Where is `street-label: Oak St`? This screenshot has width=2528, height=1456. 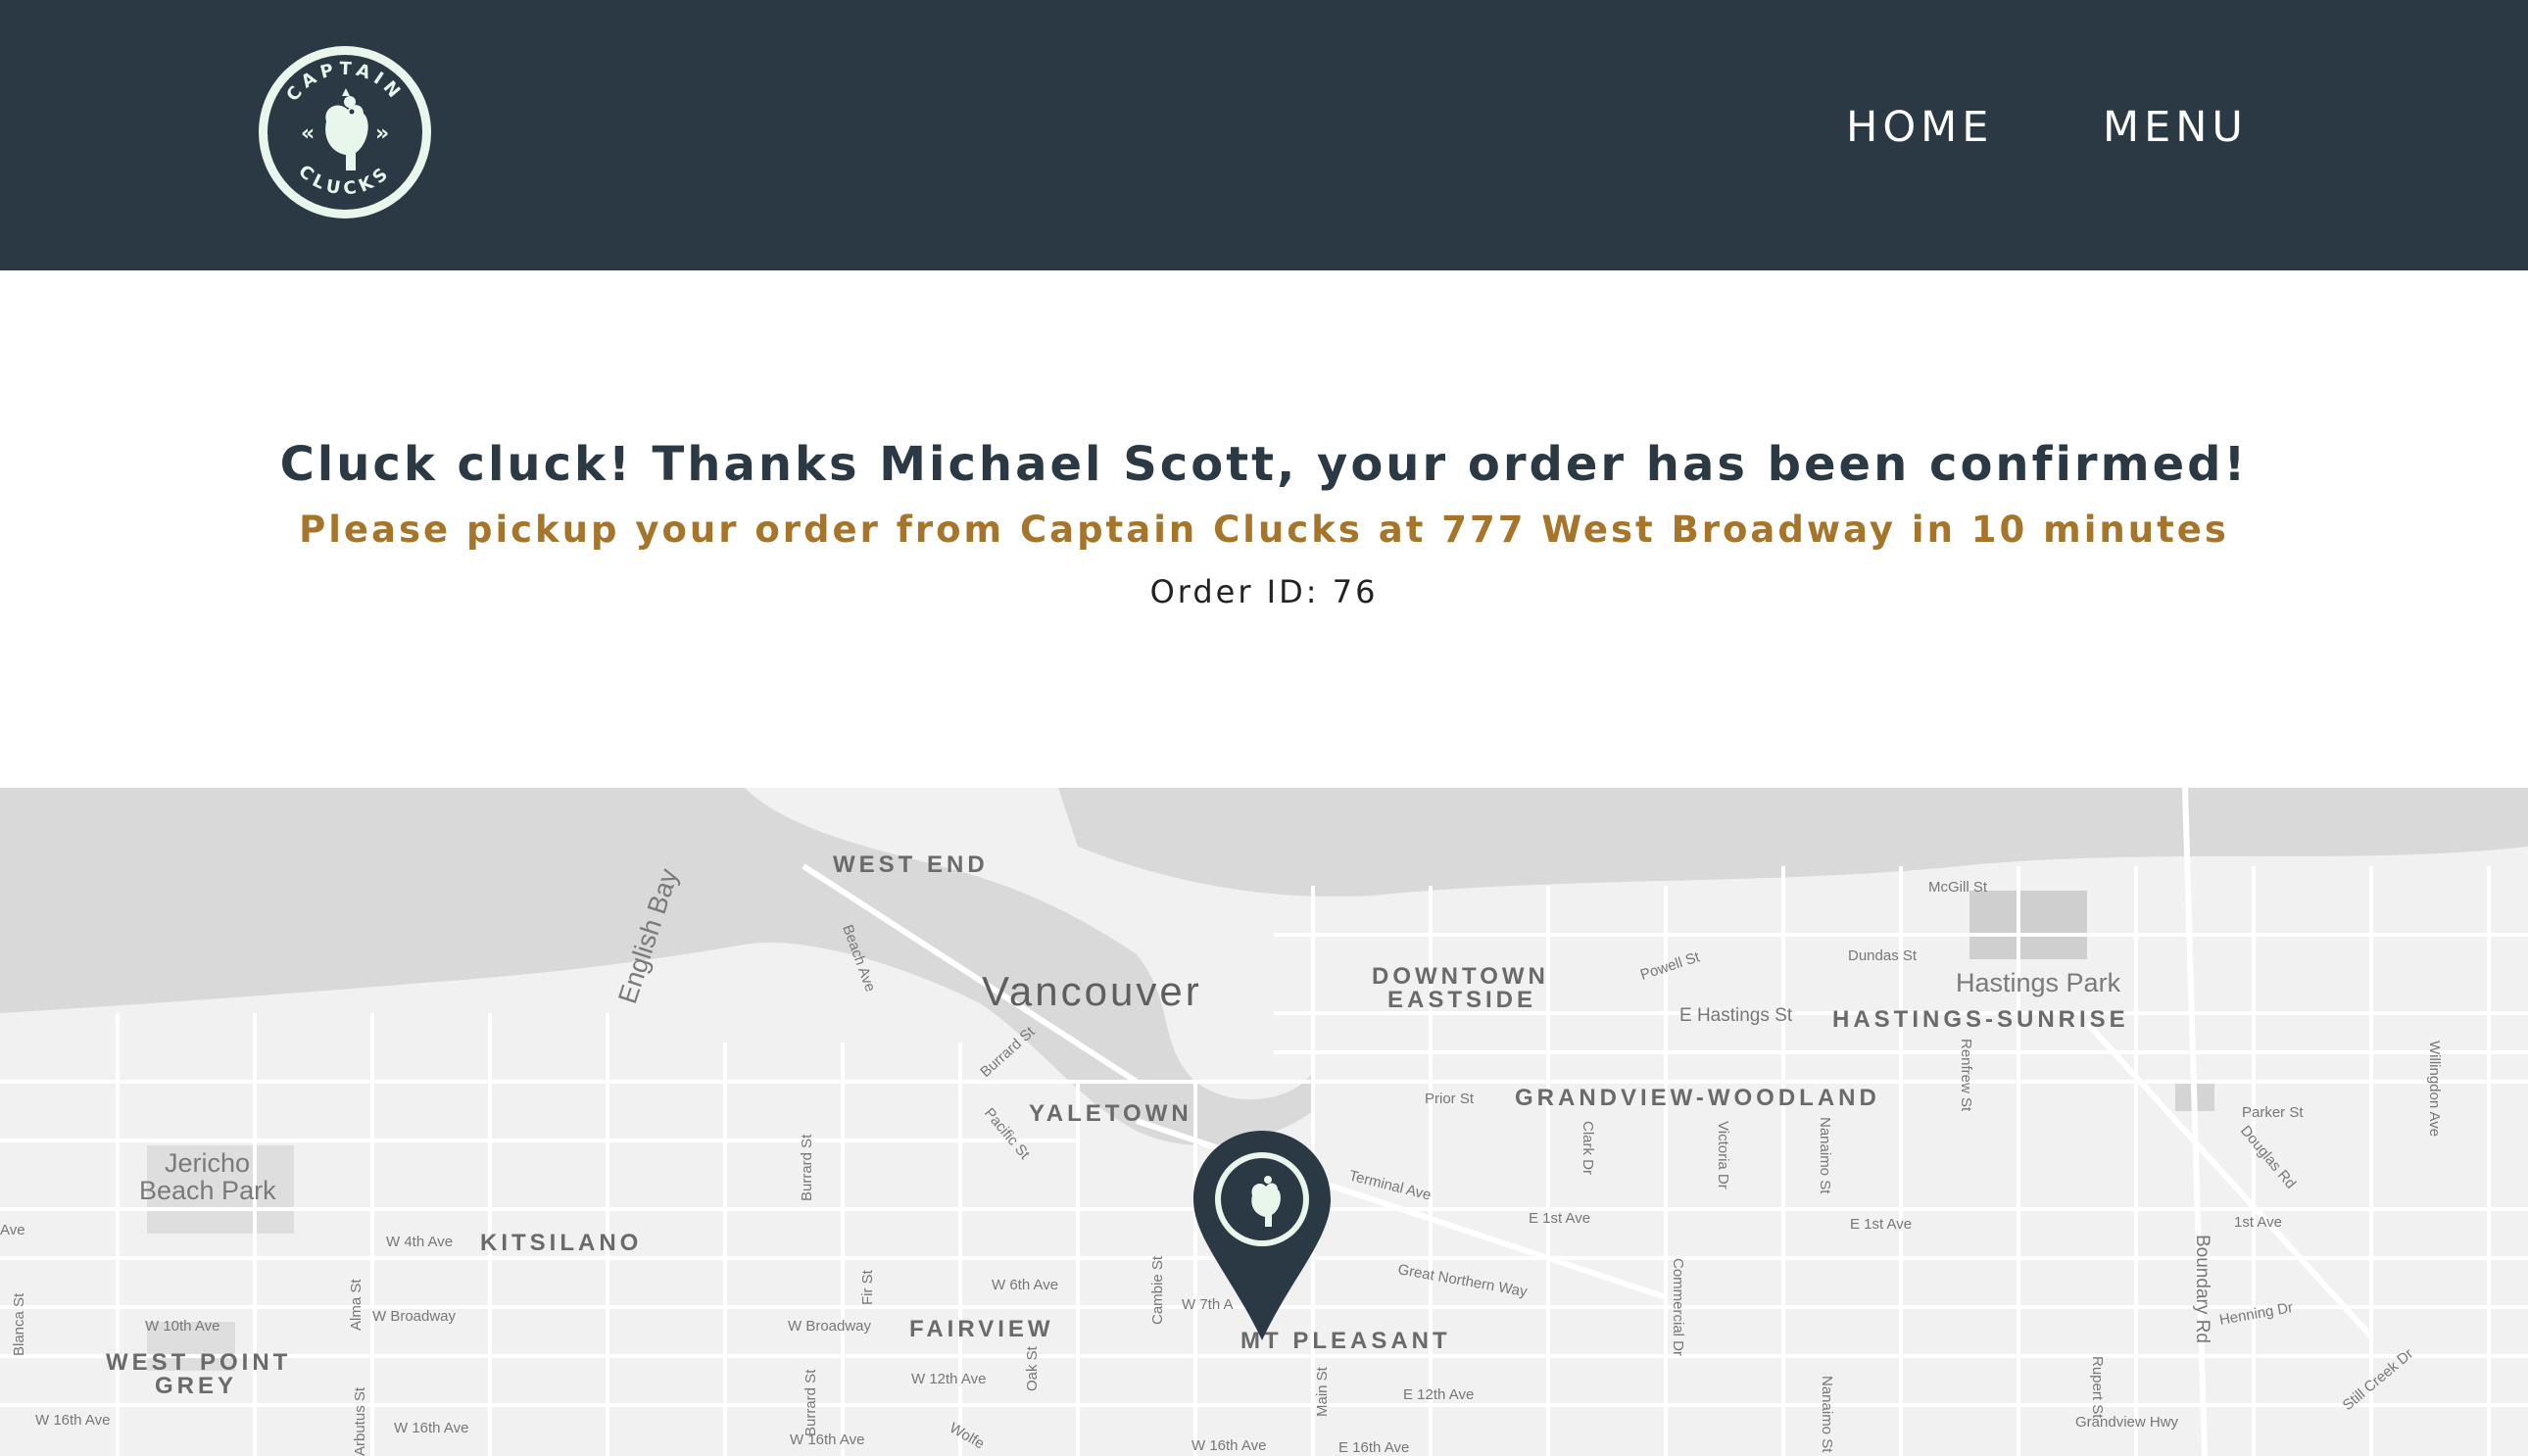
street-label: Oak St is located at coordinates (1033, 1368).